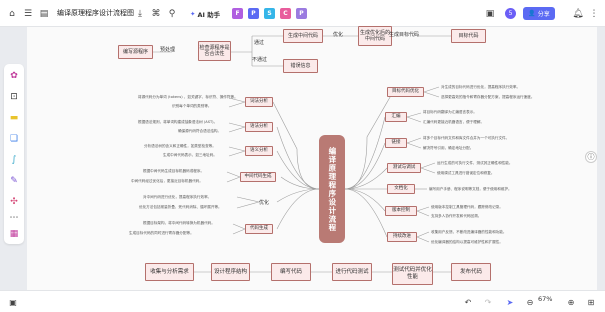  I want to click on briefcase-icon: ▣, so click(490, 14).